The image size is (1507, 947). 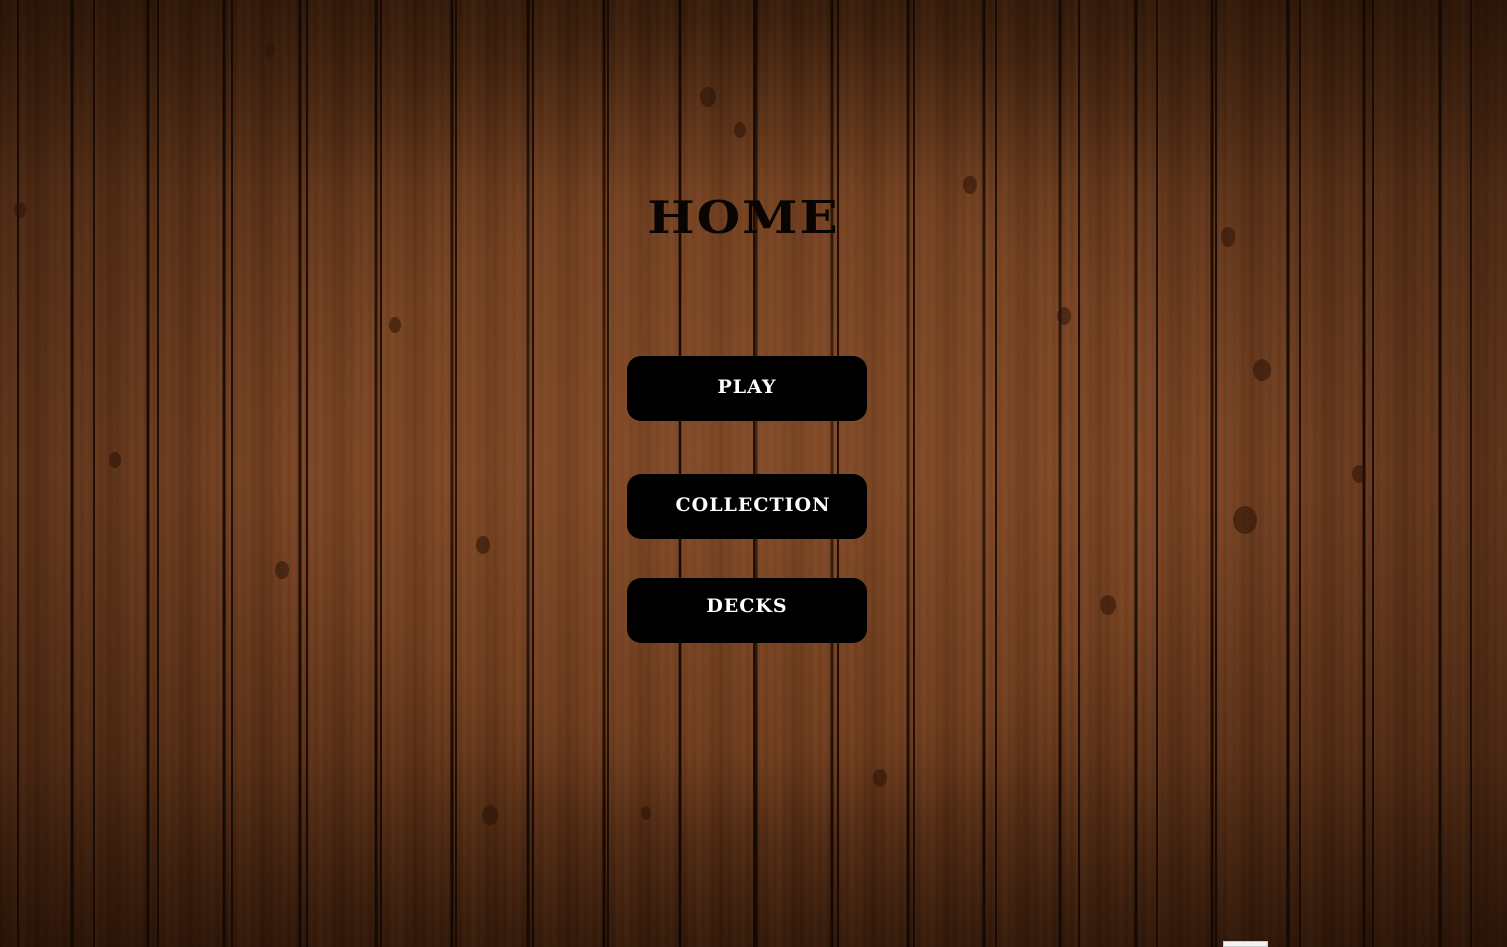 I want to click on decks-button-label: DECKS, so click(x=747, y=605).